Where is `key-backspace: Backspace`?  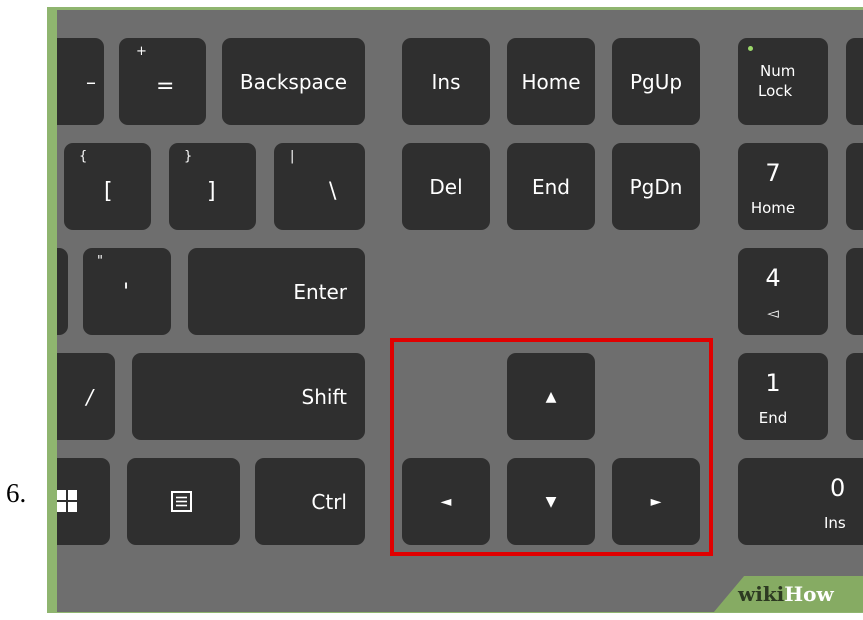
key-backspace: Backspace is located at coordinates (293, 81).